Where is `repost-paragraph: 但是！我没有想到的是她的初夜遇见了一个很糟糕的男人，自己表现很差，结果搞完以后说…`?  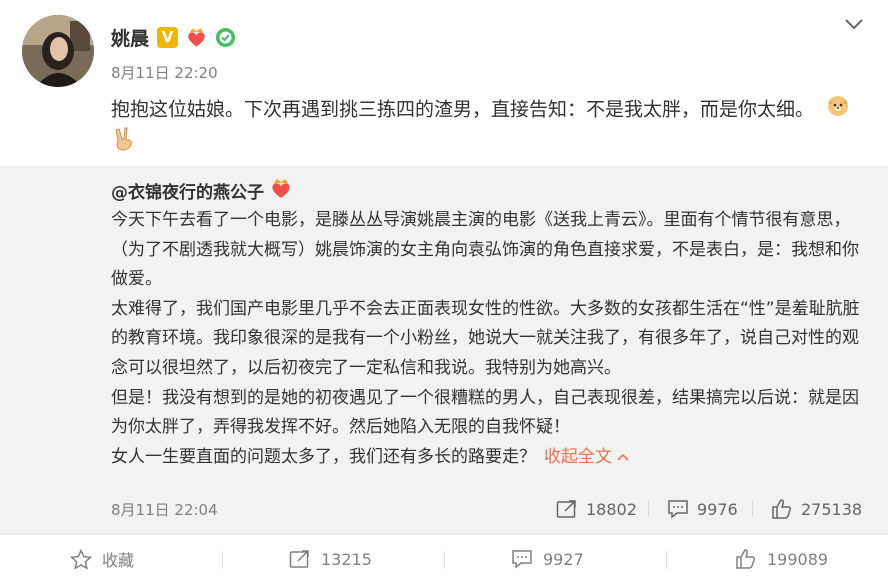
repost-paragraph: 但是！我没有想到的是她的初夜遇见了一个很糟糕的男人，自己表现很差，结果搞完以后说… is located at coordinates (485, 412).